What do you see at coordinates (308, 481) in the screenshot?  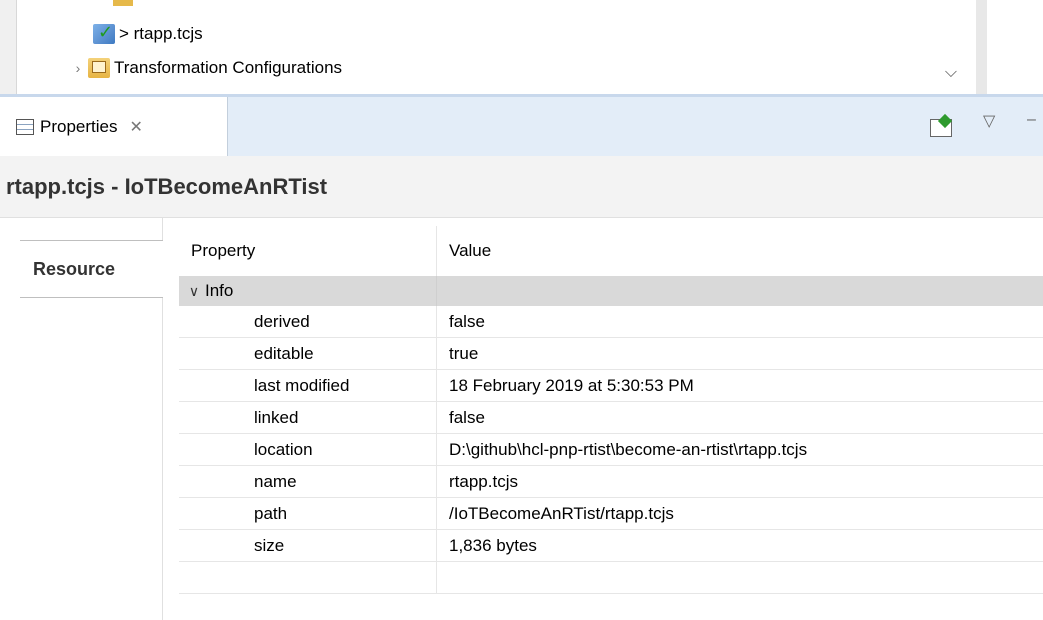 I see `property-cell: name` at bounding box center [308, 481].